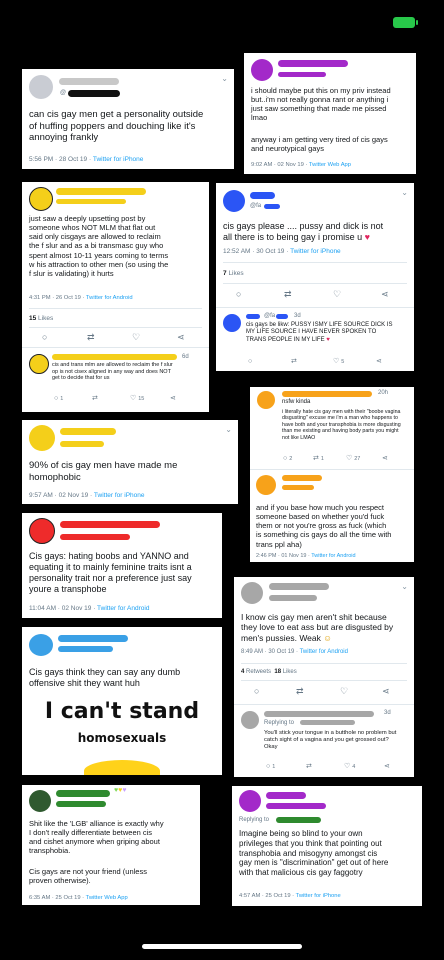  Describe the element at coordinates (349, 767) in the screenshot. I see `like-icon: ♡ 4` at that location.